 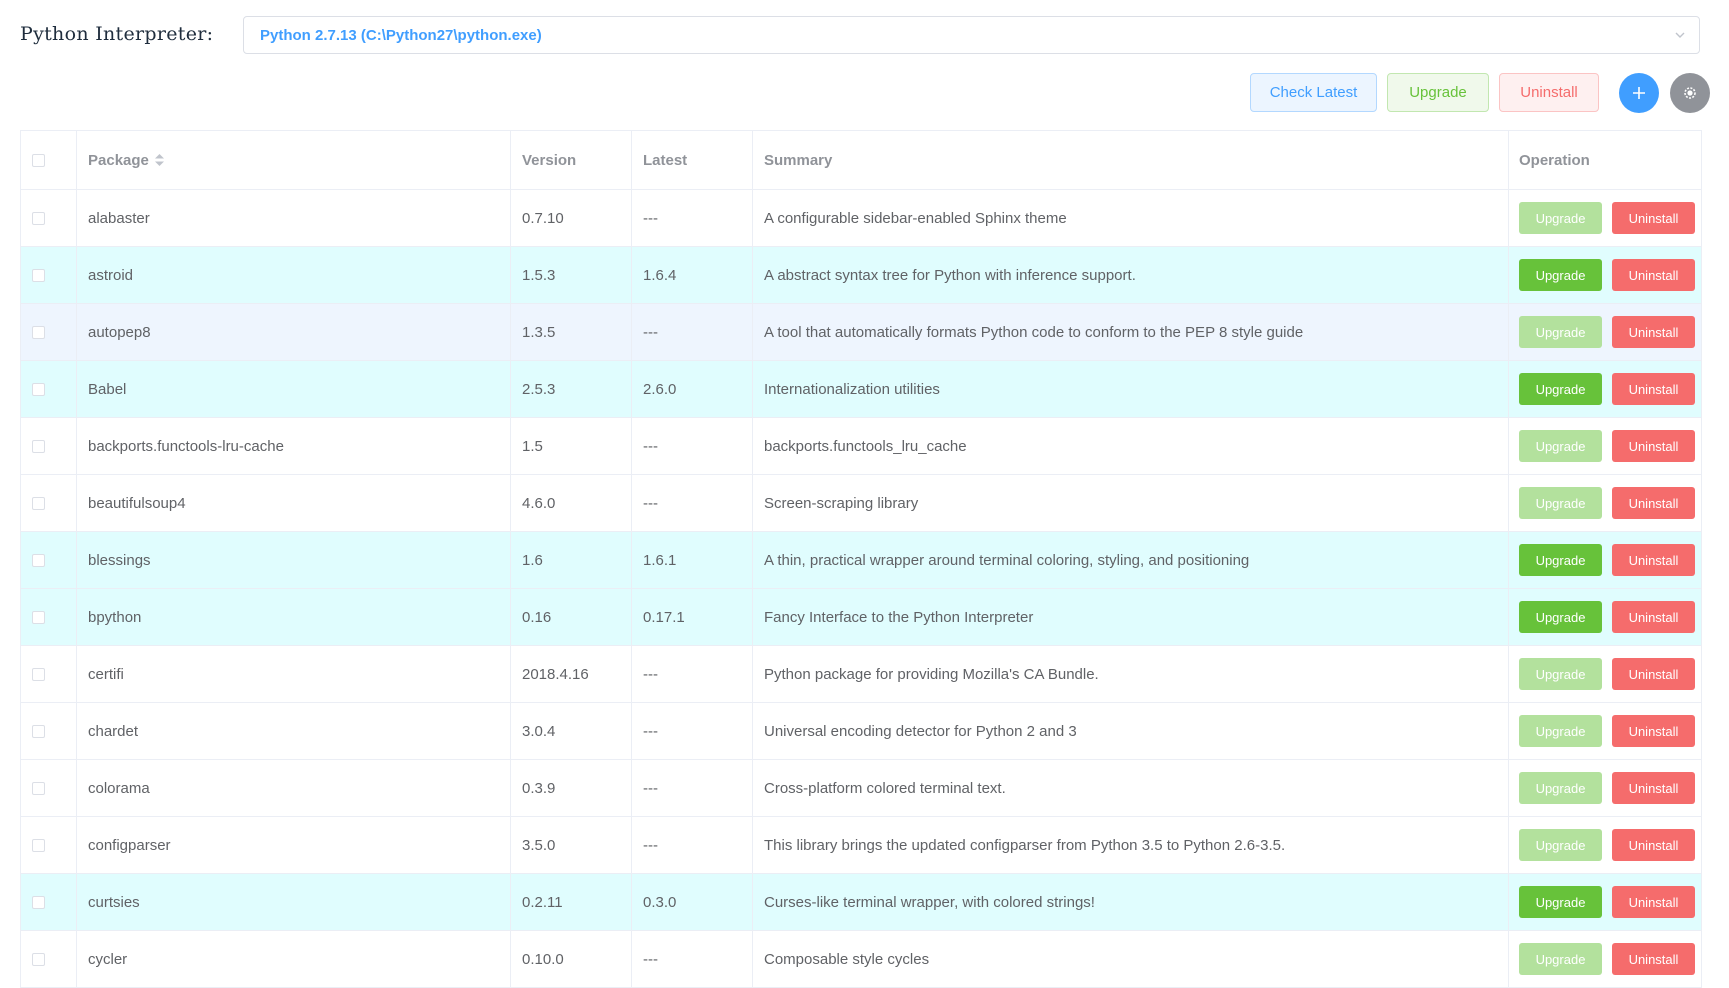 What do you see at coordinates (401, 35) in the screenshot?
I see `interpreter-select-value: Python 2.7.13 (C:\Python27\python.exe)` at bounding box center [401, 35].